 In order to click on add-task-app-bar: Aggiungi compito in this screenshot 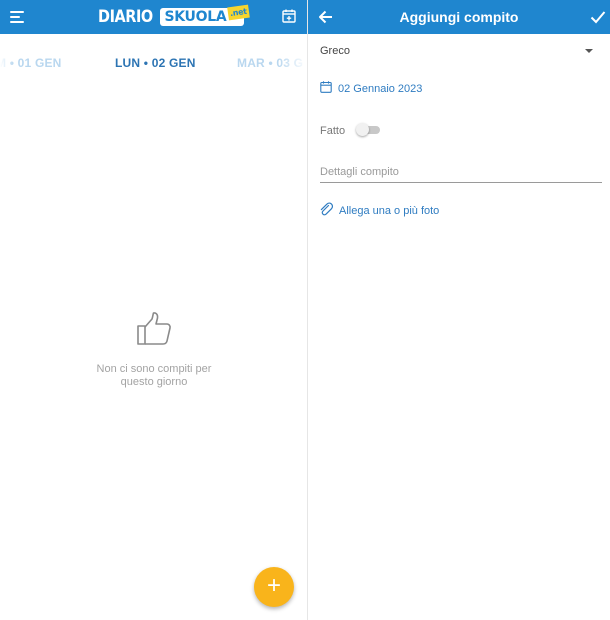, I will do `click(459, 17)`.